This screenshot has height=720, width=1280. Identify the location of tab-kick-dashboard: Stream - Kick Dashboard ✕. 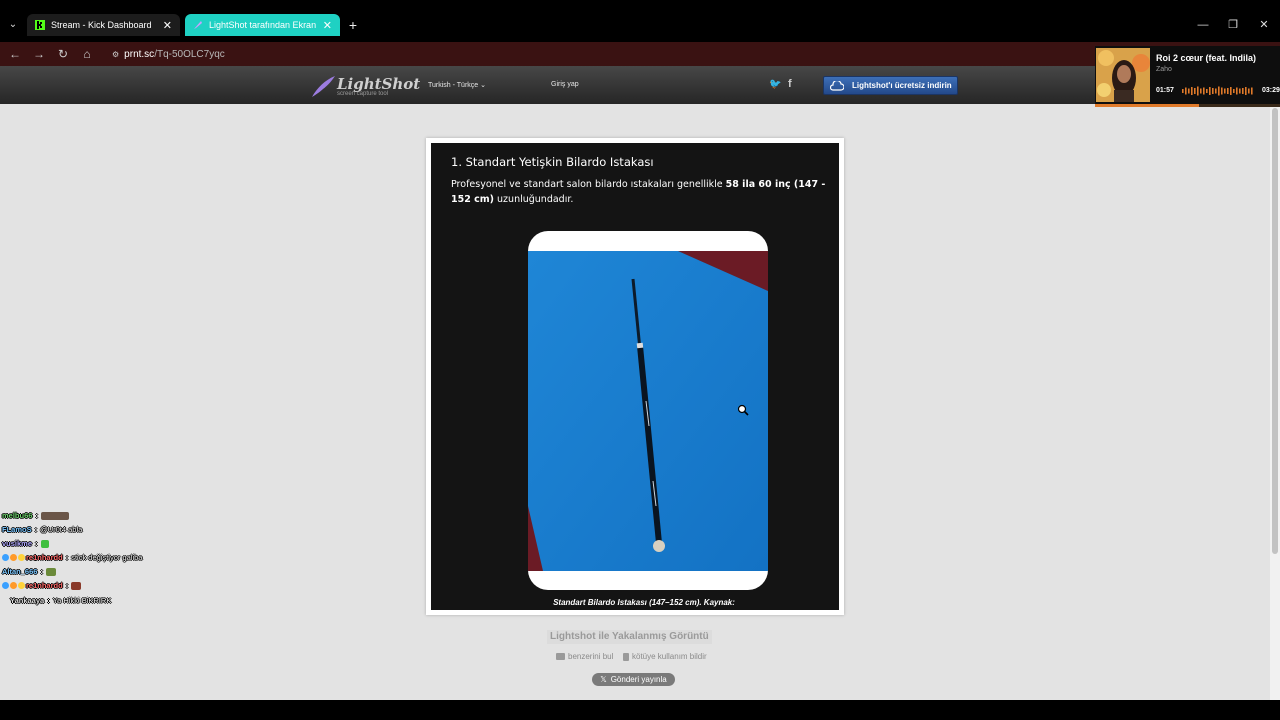
(103, 25).